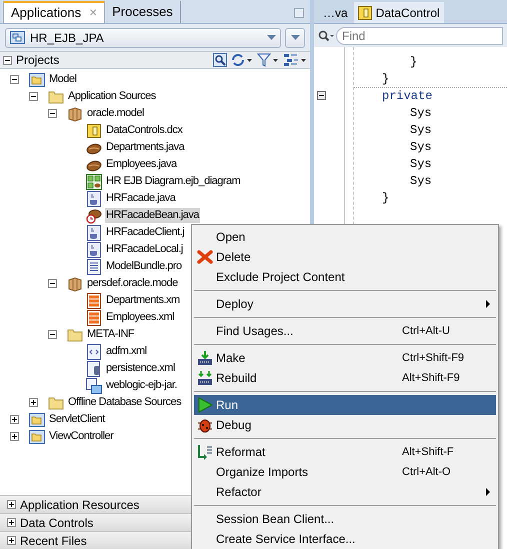 The width and height of the screenshot is (507, 549). What do you see at coordinates (295, 60) in the screenshot?
I see `layout-icon` at bounding box center [295, 60].